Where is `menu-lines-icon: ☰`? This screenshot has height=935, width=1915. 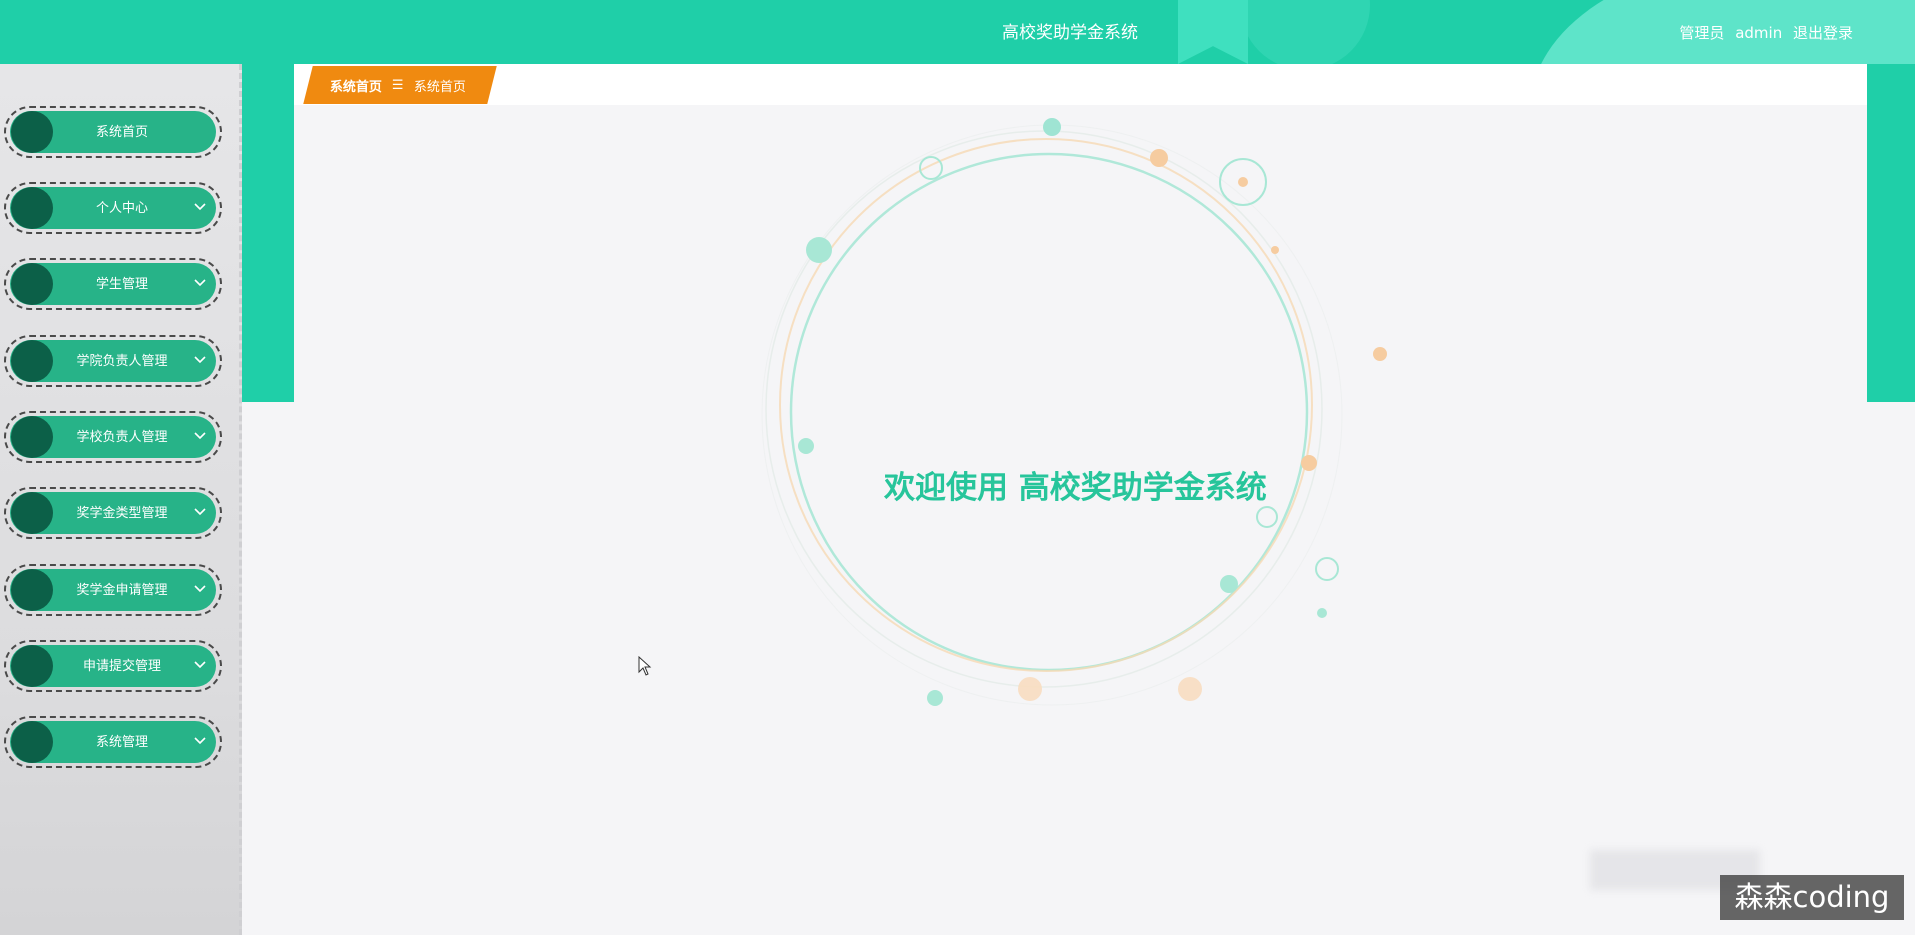 menu-lines-icon: ☰ is located at coordinates (398, 85).